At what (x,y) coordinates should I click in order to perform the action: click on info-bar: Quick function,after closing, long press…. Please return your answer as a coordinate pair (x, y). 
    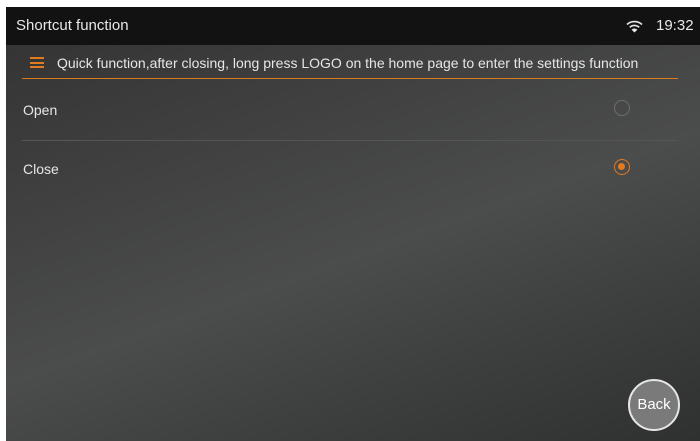
    Looking at the image, I should click on (353, 63).